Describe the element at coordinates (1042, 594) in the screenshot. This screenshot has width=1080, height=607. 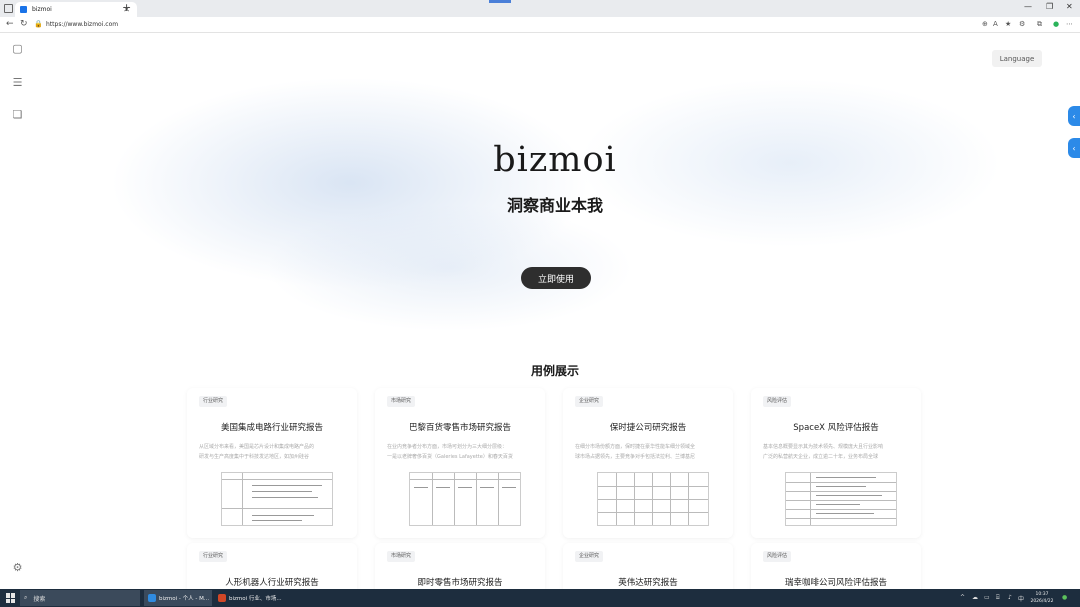
I see `clock-time: 10:37` at that location.